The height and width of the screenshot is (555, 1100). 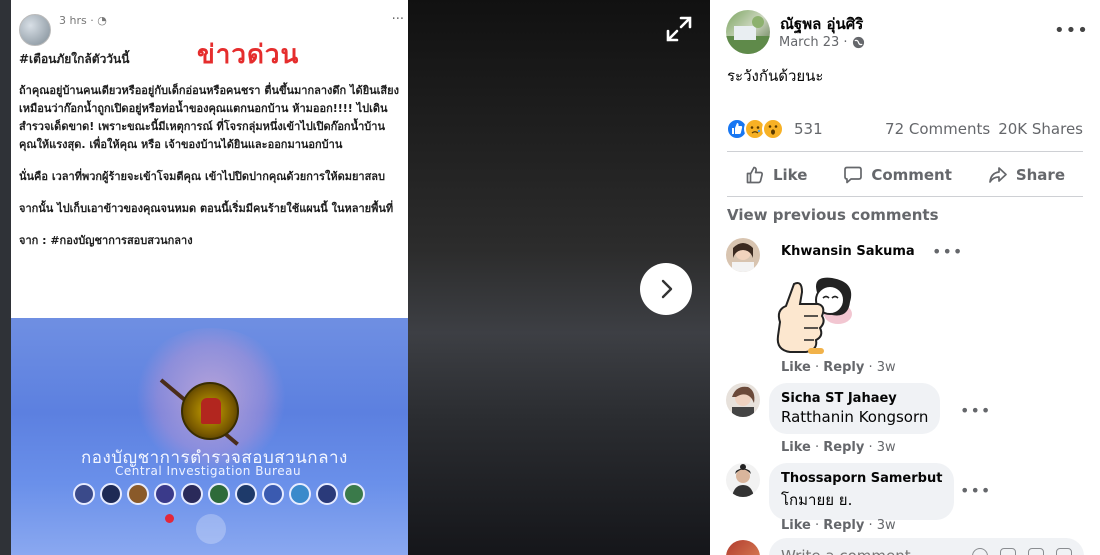 What do you see at coordinates (748, 32) in the screenshot?
I see `author-avatar` at bounding box center [748, 32].